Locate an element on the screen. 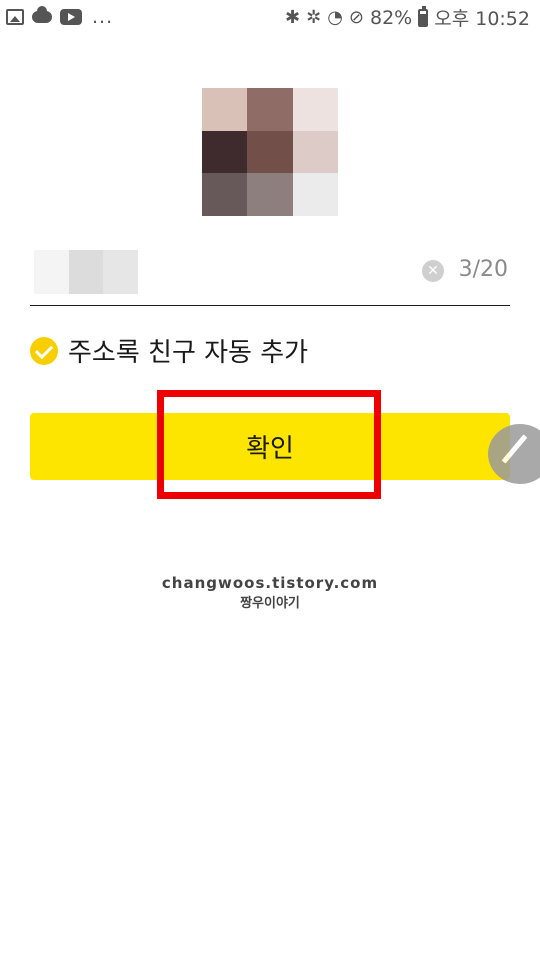 The width and height of the screenshot is (540, 960). watermark: changwoos.tistory.com 짱우이야기 is located at coordinates (270, 592).